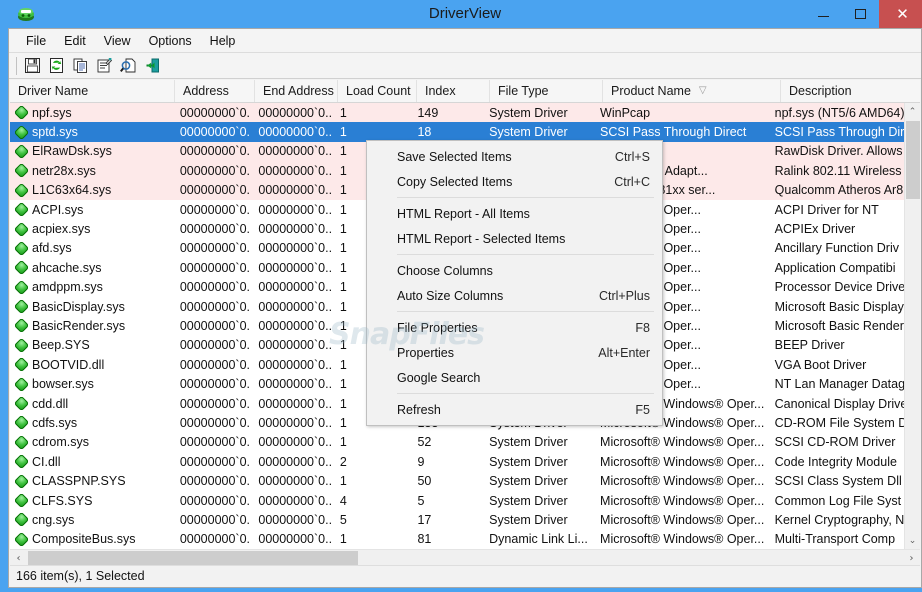 This screenshot has height=592, width=922. I want to click on driver-name-text: ACPI.sys, so click(58, 209).